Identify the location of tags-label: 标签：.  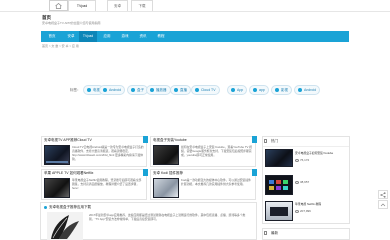
(75, 90).